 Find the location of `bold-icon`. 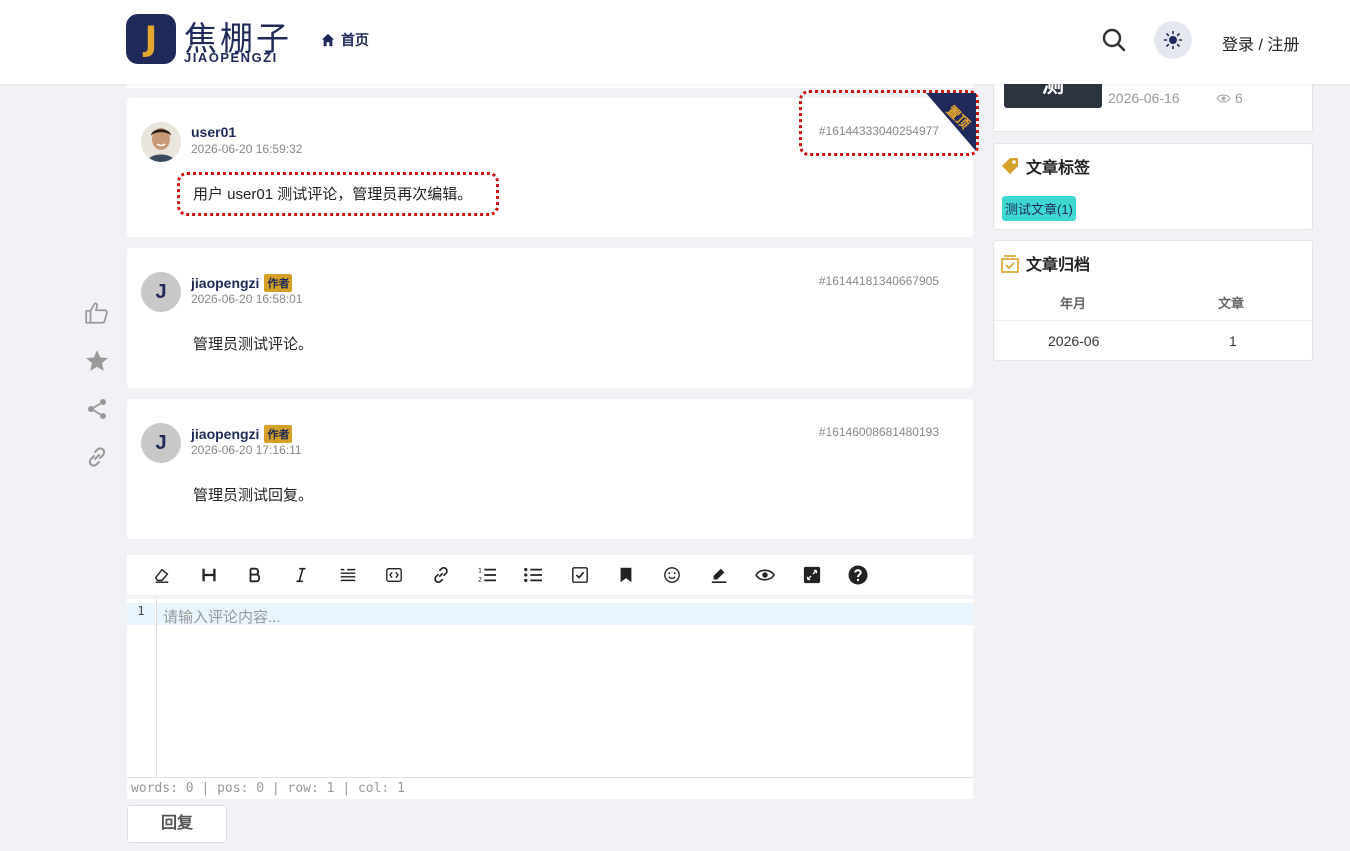

bold-icon is located at coordinates (255, 575).